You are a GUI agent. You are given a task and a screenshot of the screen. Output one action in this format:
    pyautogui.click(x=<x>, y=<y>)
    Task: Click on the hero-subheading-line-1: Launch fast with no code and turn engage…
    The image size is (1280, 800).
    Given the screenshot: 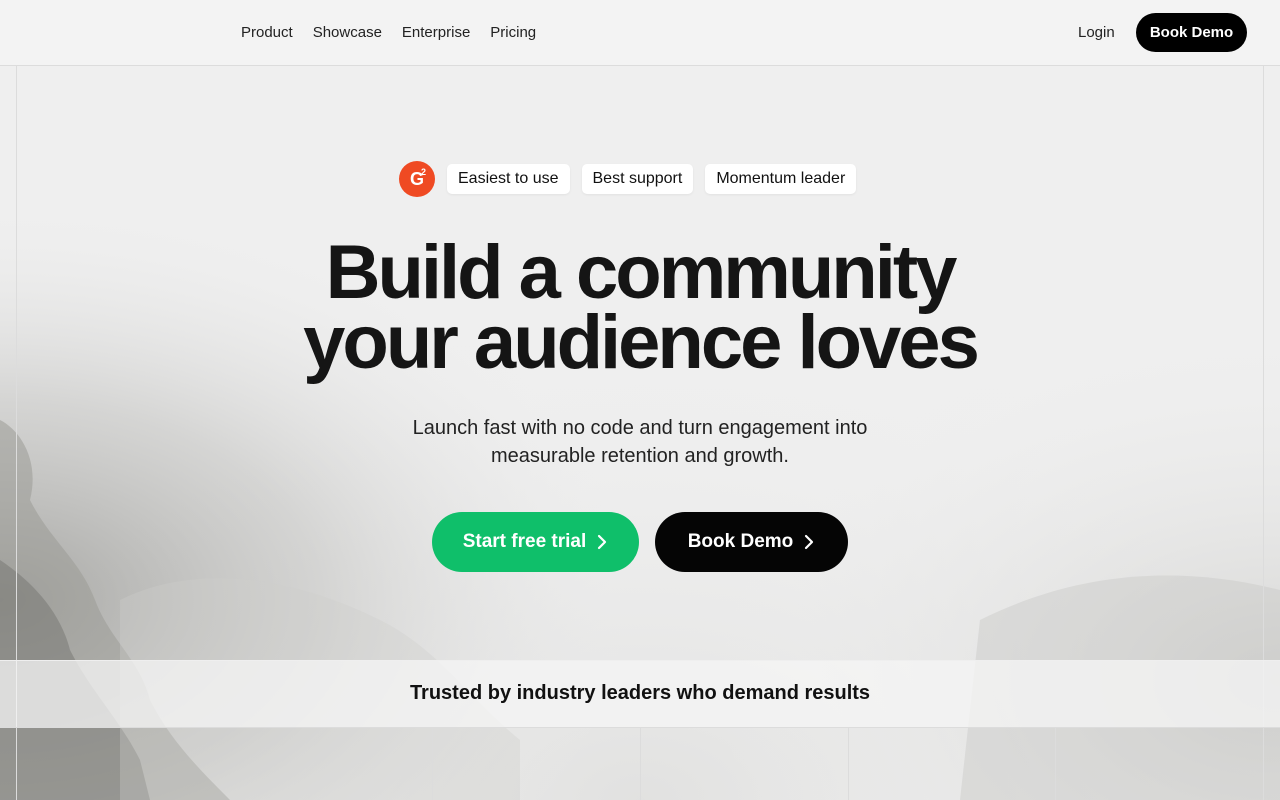 What is the action you would take?
    pyautogui.click(x=640, y=428)
    